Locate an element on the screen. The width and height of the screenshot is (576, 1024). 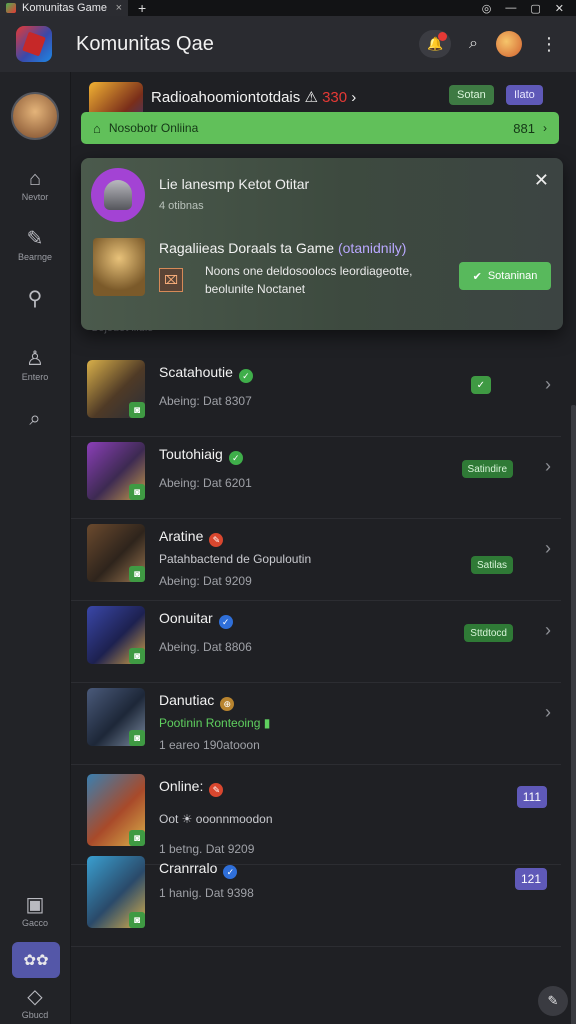
sidebar-item-explore: ⚲ is located at coordinates (35, 299).